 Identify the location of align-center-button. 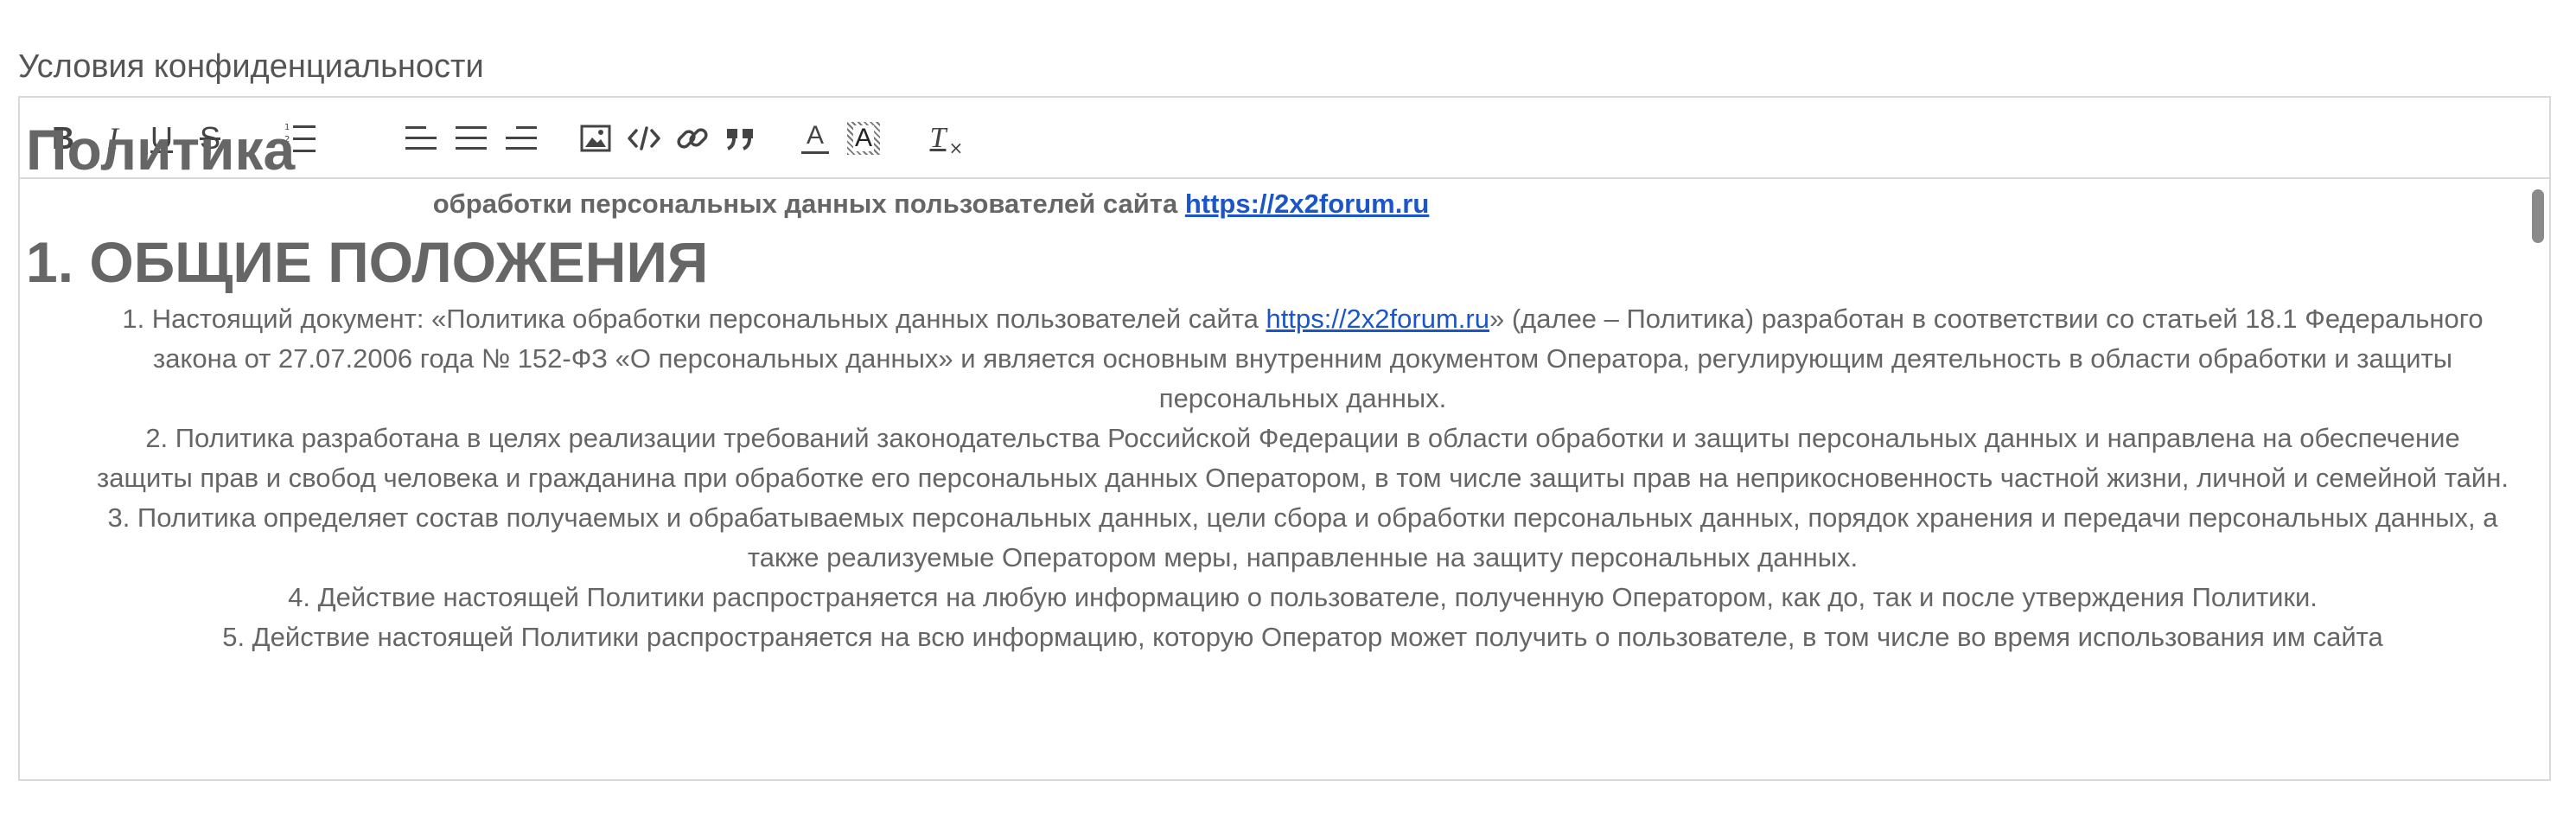
(471, 138).